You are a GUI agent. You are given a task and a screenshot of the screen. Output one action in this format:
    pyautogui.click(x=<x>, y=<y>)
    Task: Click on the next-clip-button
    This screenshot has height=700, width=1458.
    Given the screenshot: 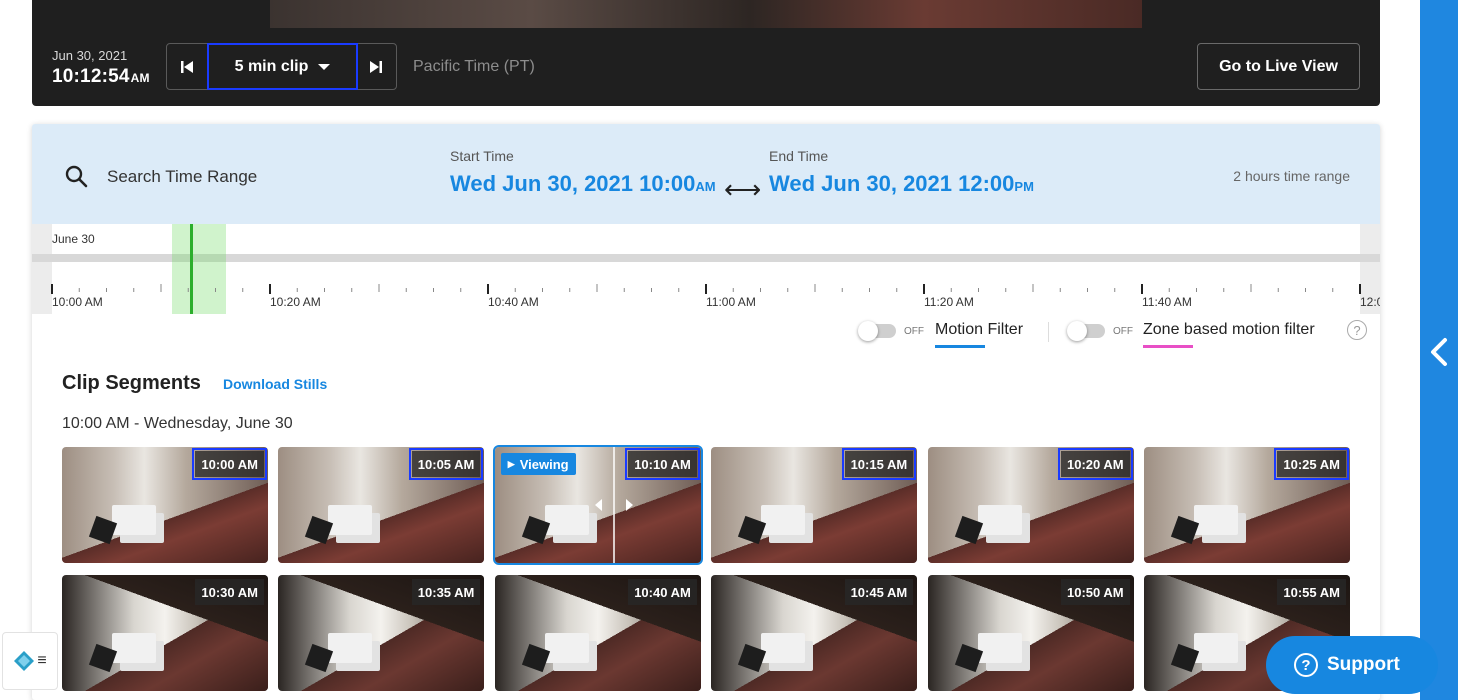 What is the action you would take?
    pyautogui.click(x=376, y=66)
    